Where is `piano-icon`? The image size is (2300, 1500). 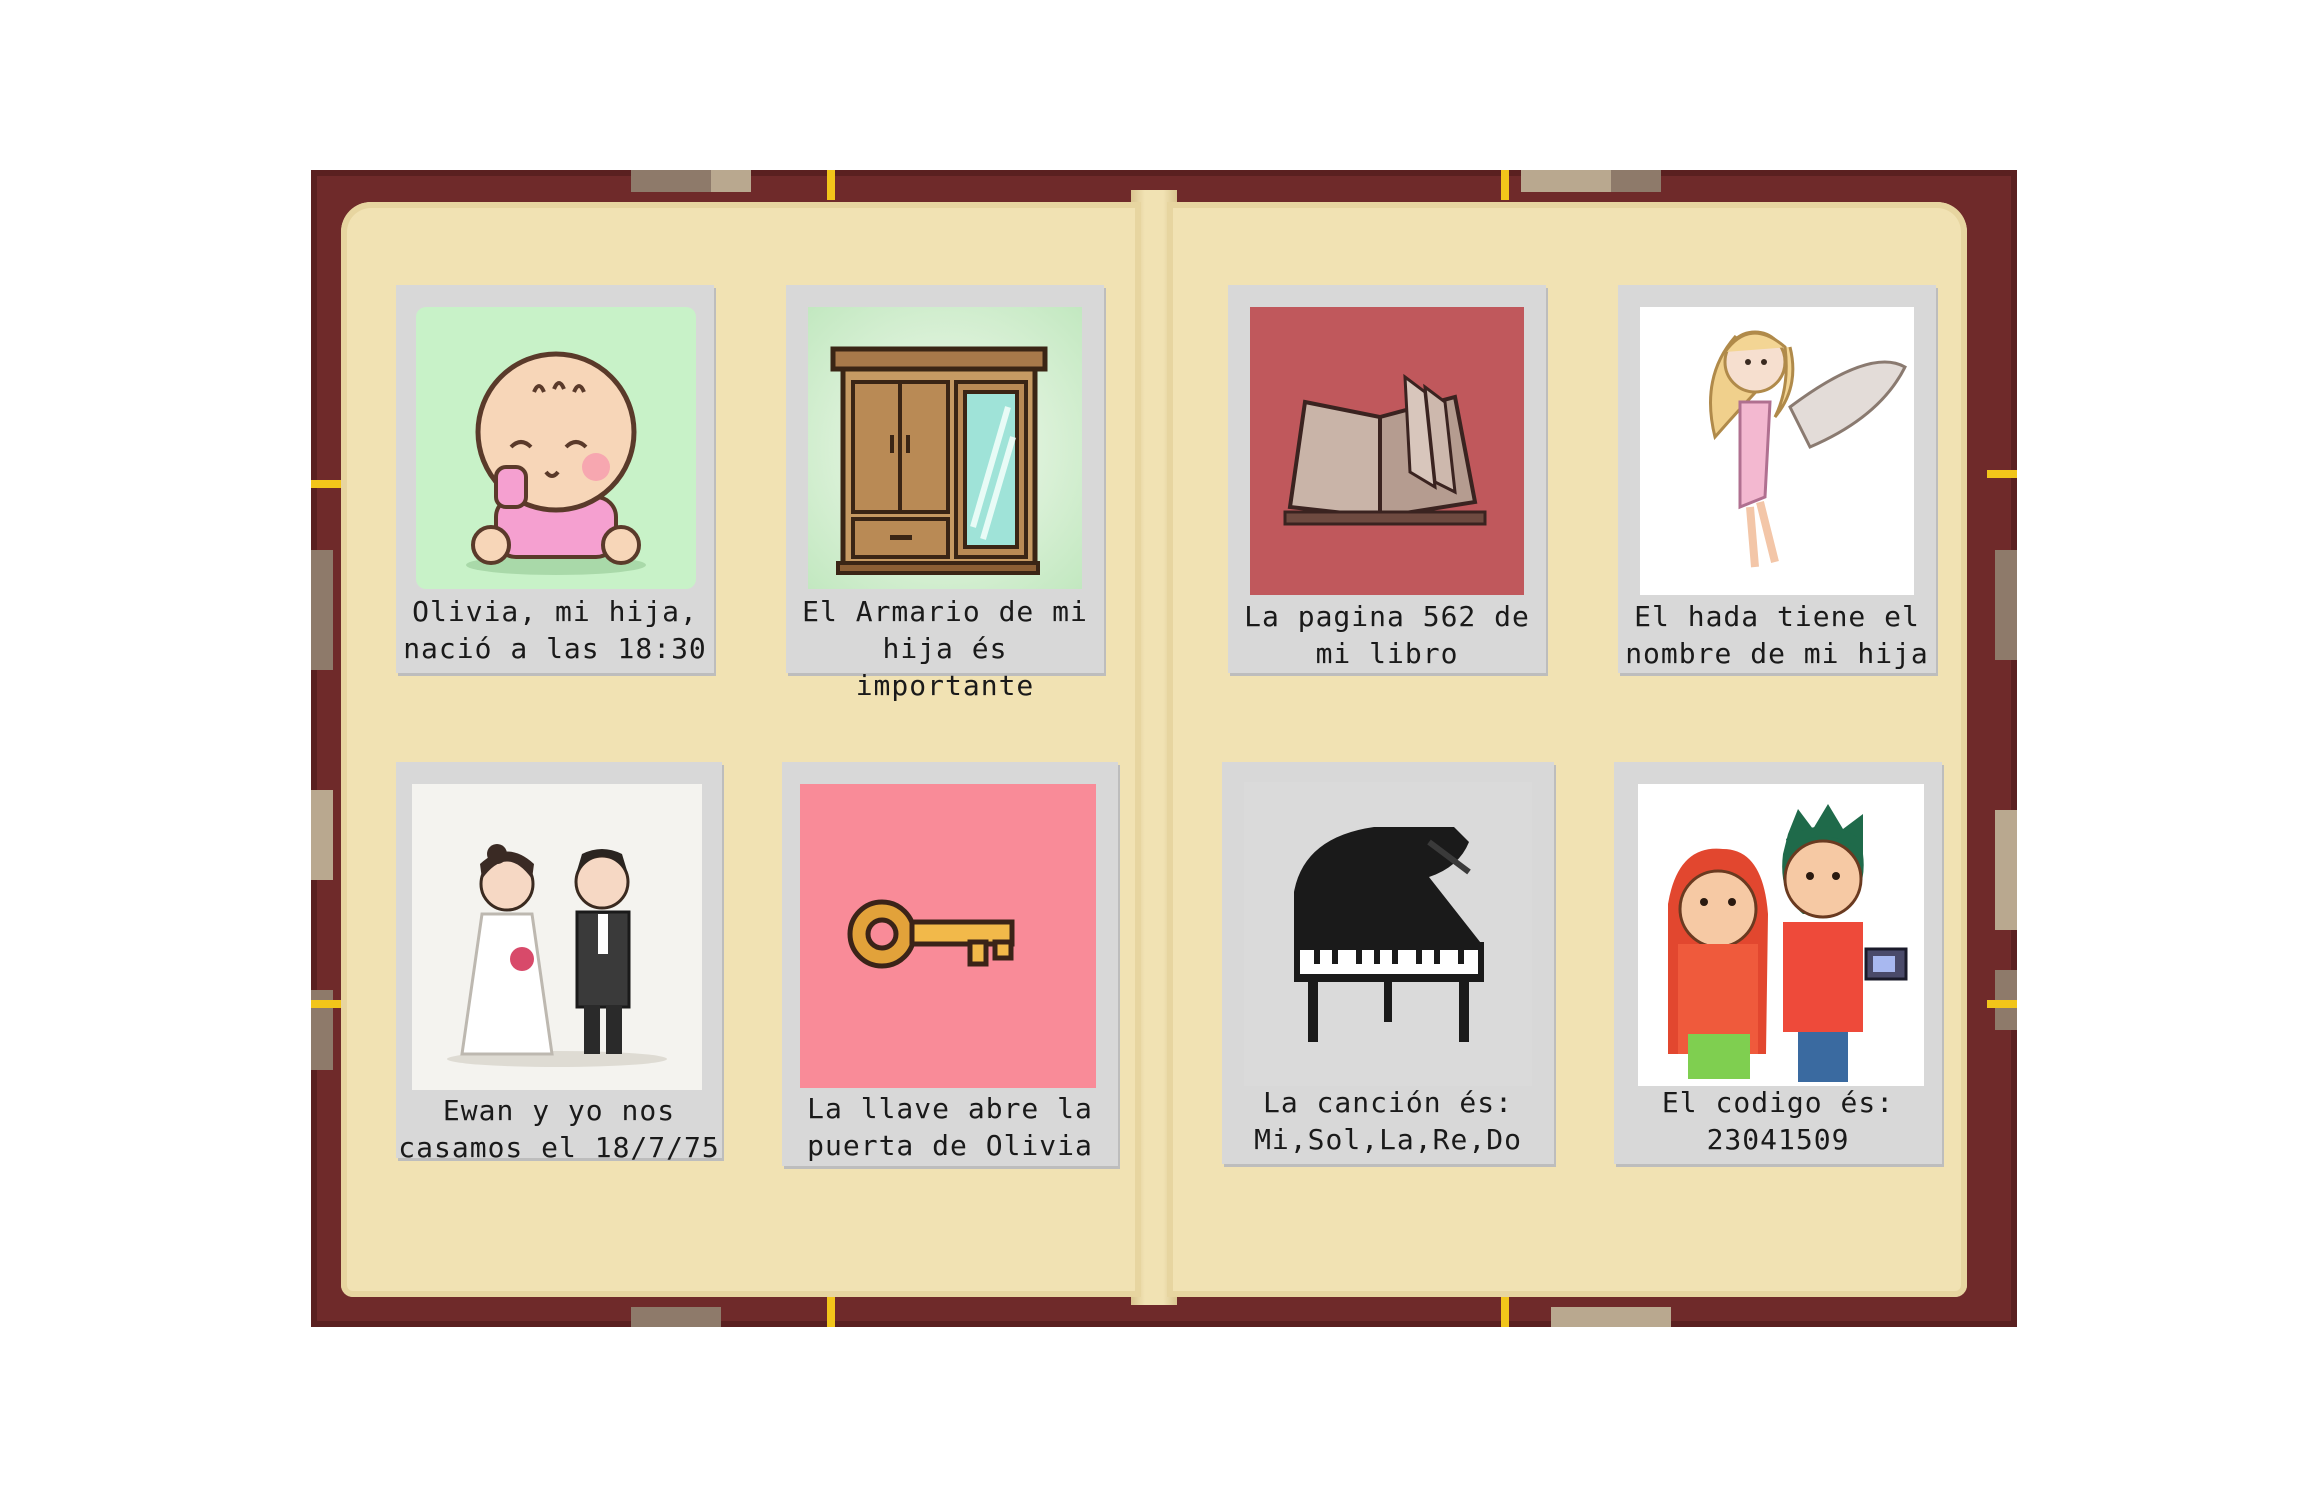
piano-icon is located at coordinates (1389, 934).